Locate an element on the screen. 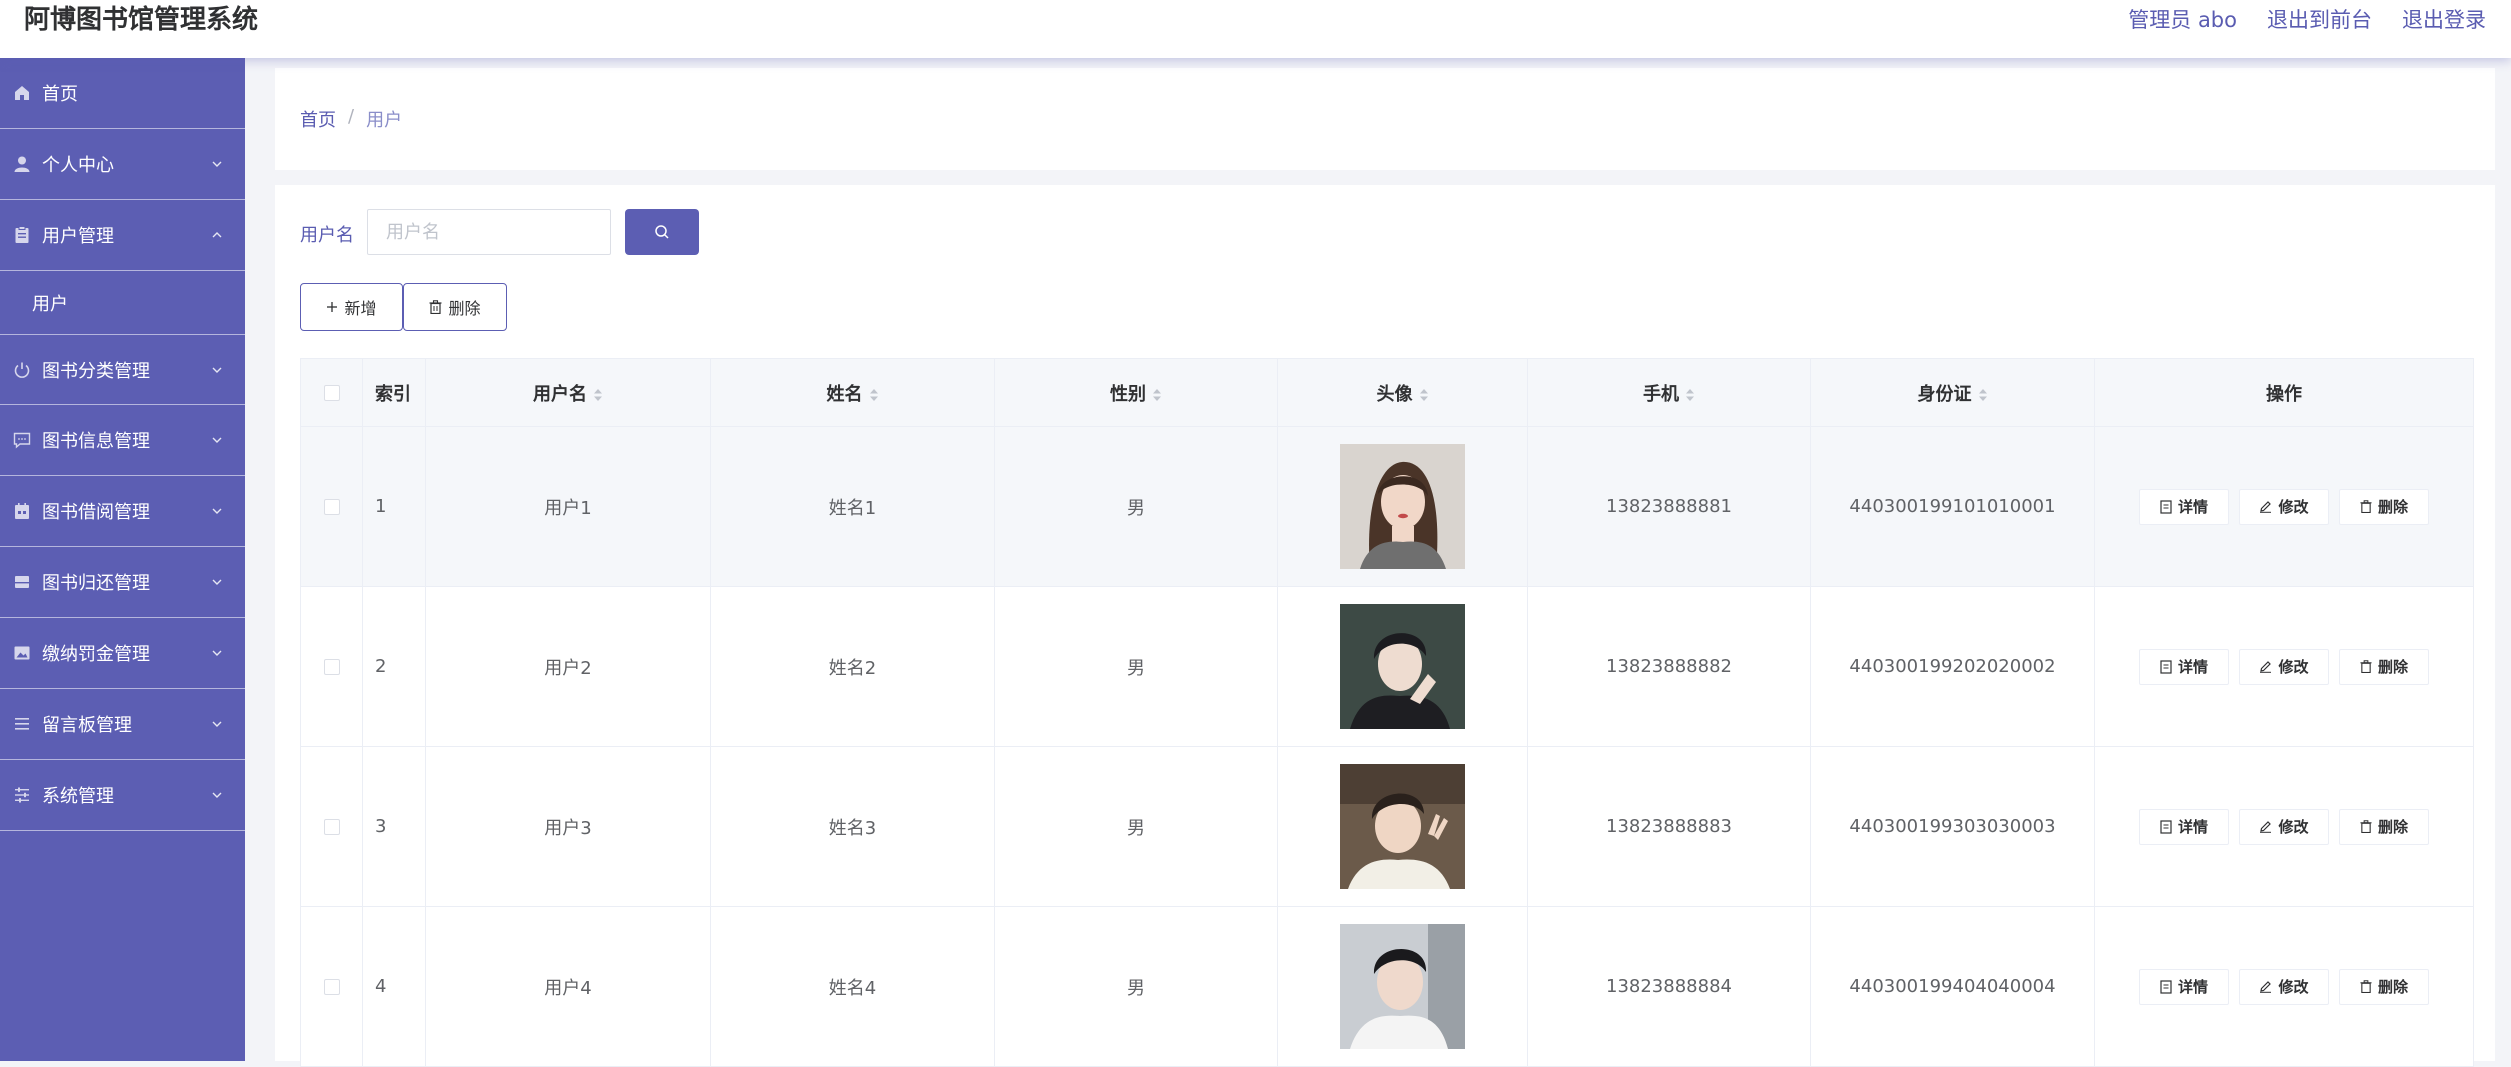 This screenshot has width=2511, height=1067. cell-index: 3 is located at coordinates (394, 826).